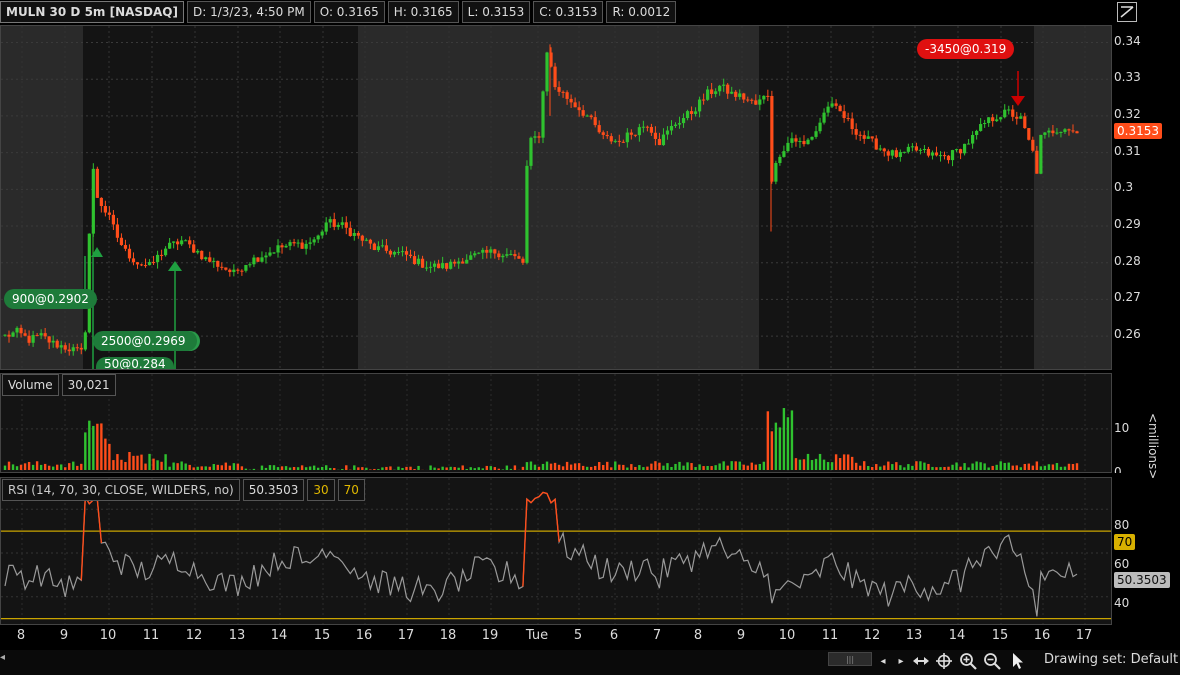 The height and width of the screenshot is (675, 1180). I want to click on pointer-cursor-icon, so click(1018, 661).